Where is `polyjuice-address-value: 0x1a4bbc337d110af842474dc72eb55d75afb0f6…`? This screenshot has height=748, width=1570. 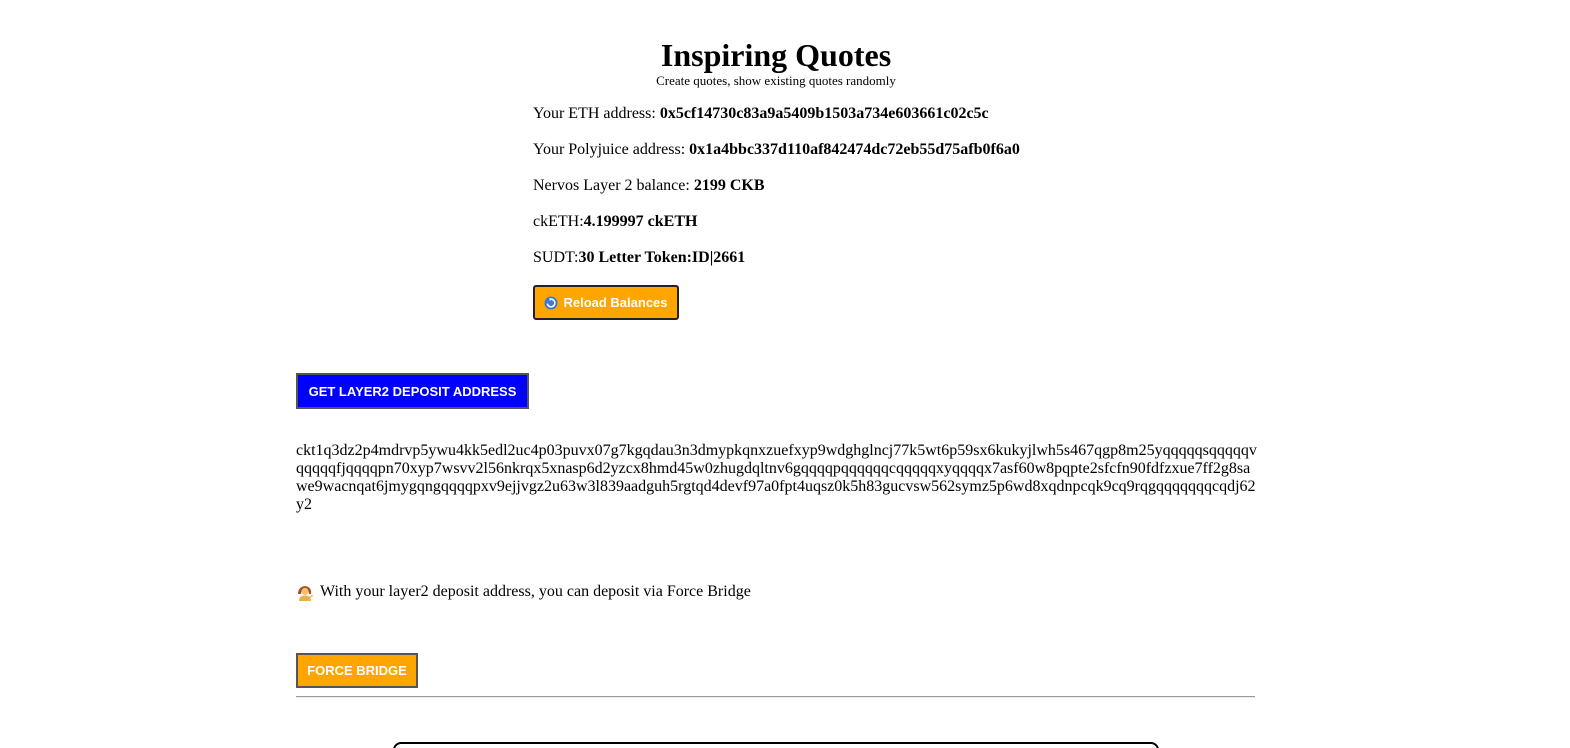
polyjuice-address-value: 0x1a4bbc337d110af842474dc72eb55d75afb0f6… is located at coordinates (854, 149).